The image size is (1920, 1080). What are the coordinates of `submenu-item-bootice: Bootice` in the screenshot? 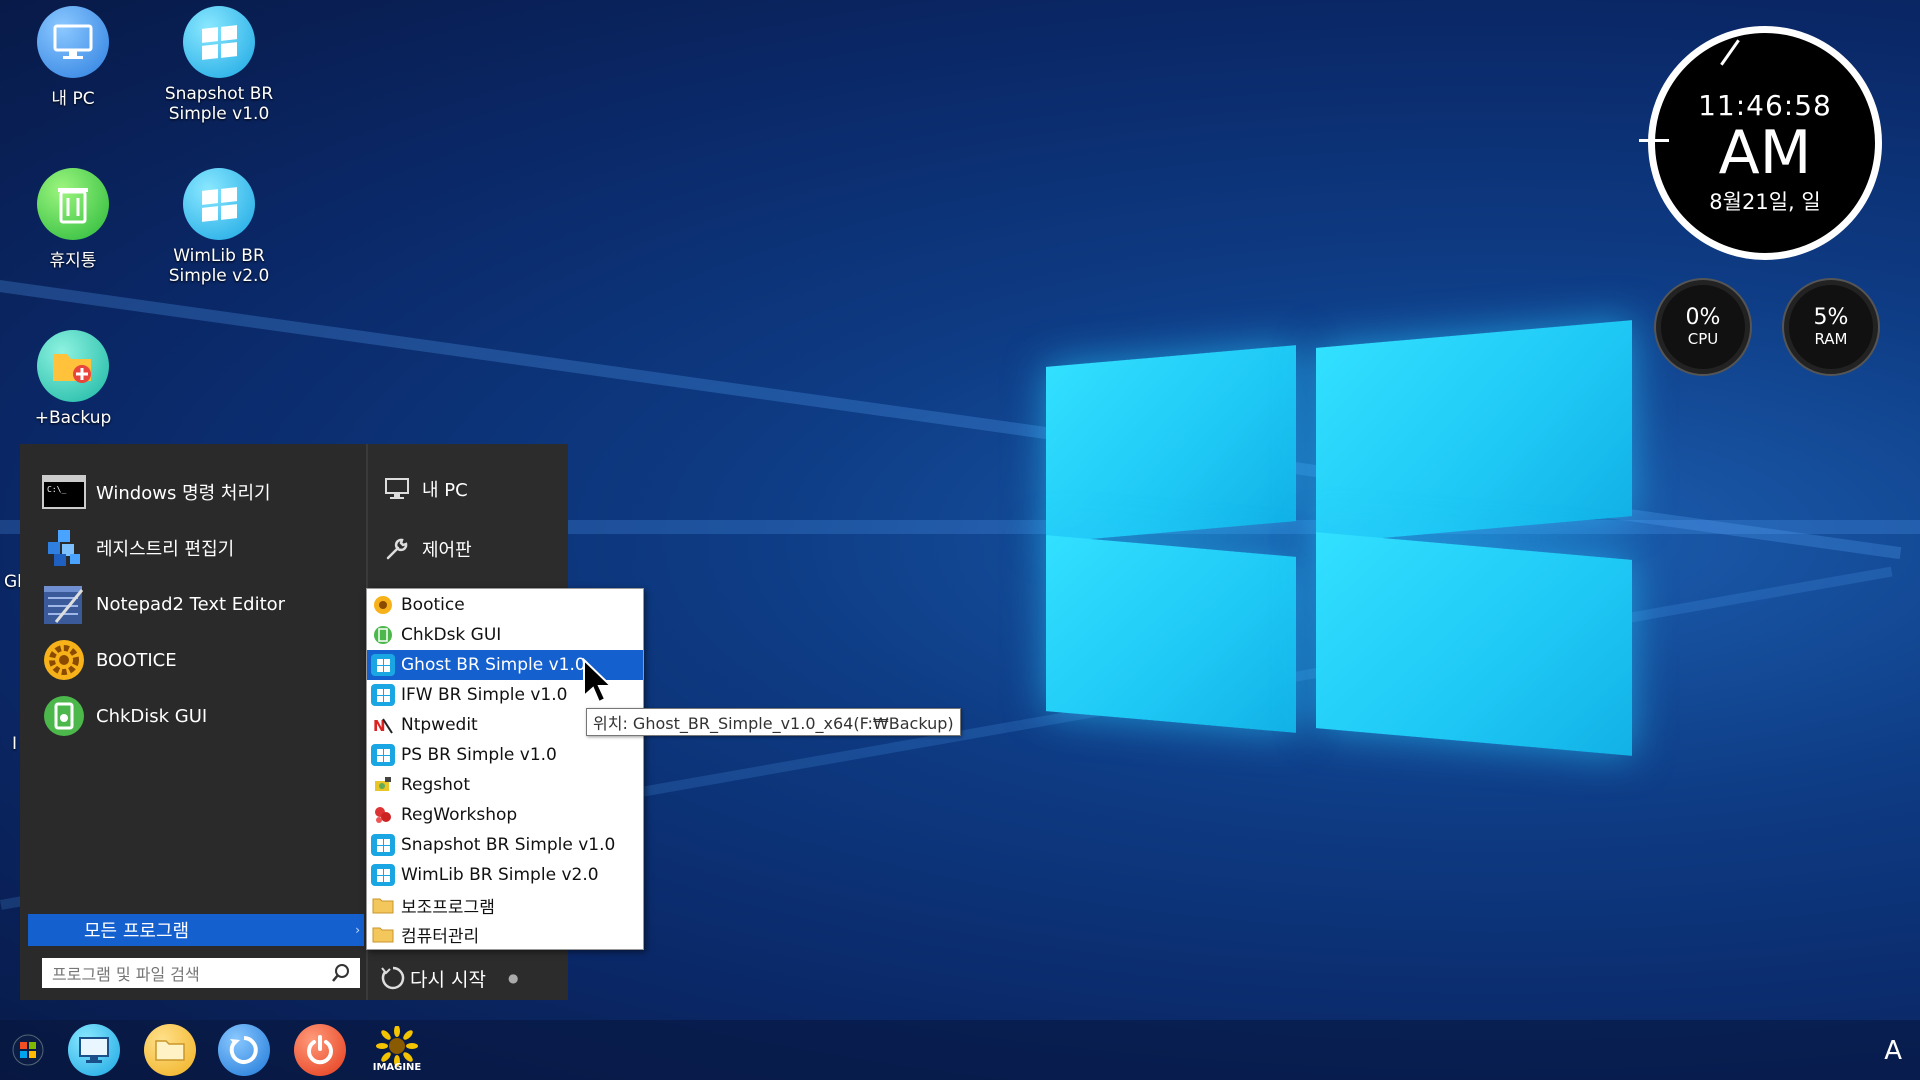 It's located at (505, 605).